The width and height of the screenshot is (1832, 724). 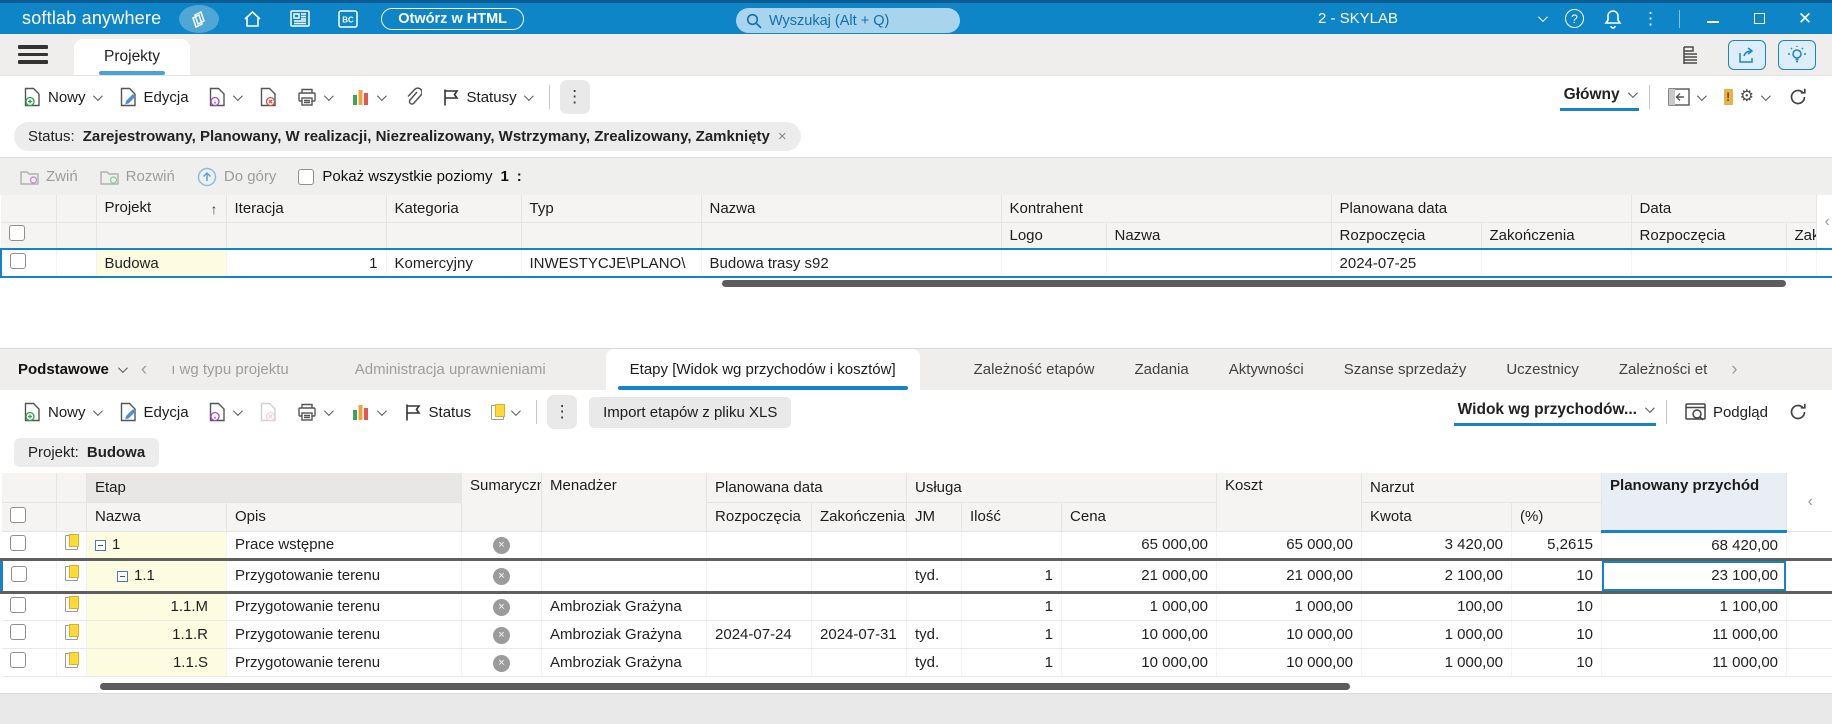 I want to click on col-header-etap-nazwa: Nazwa, so click(x=156, y=517).